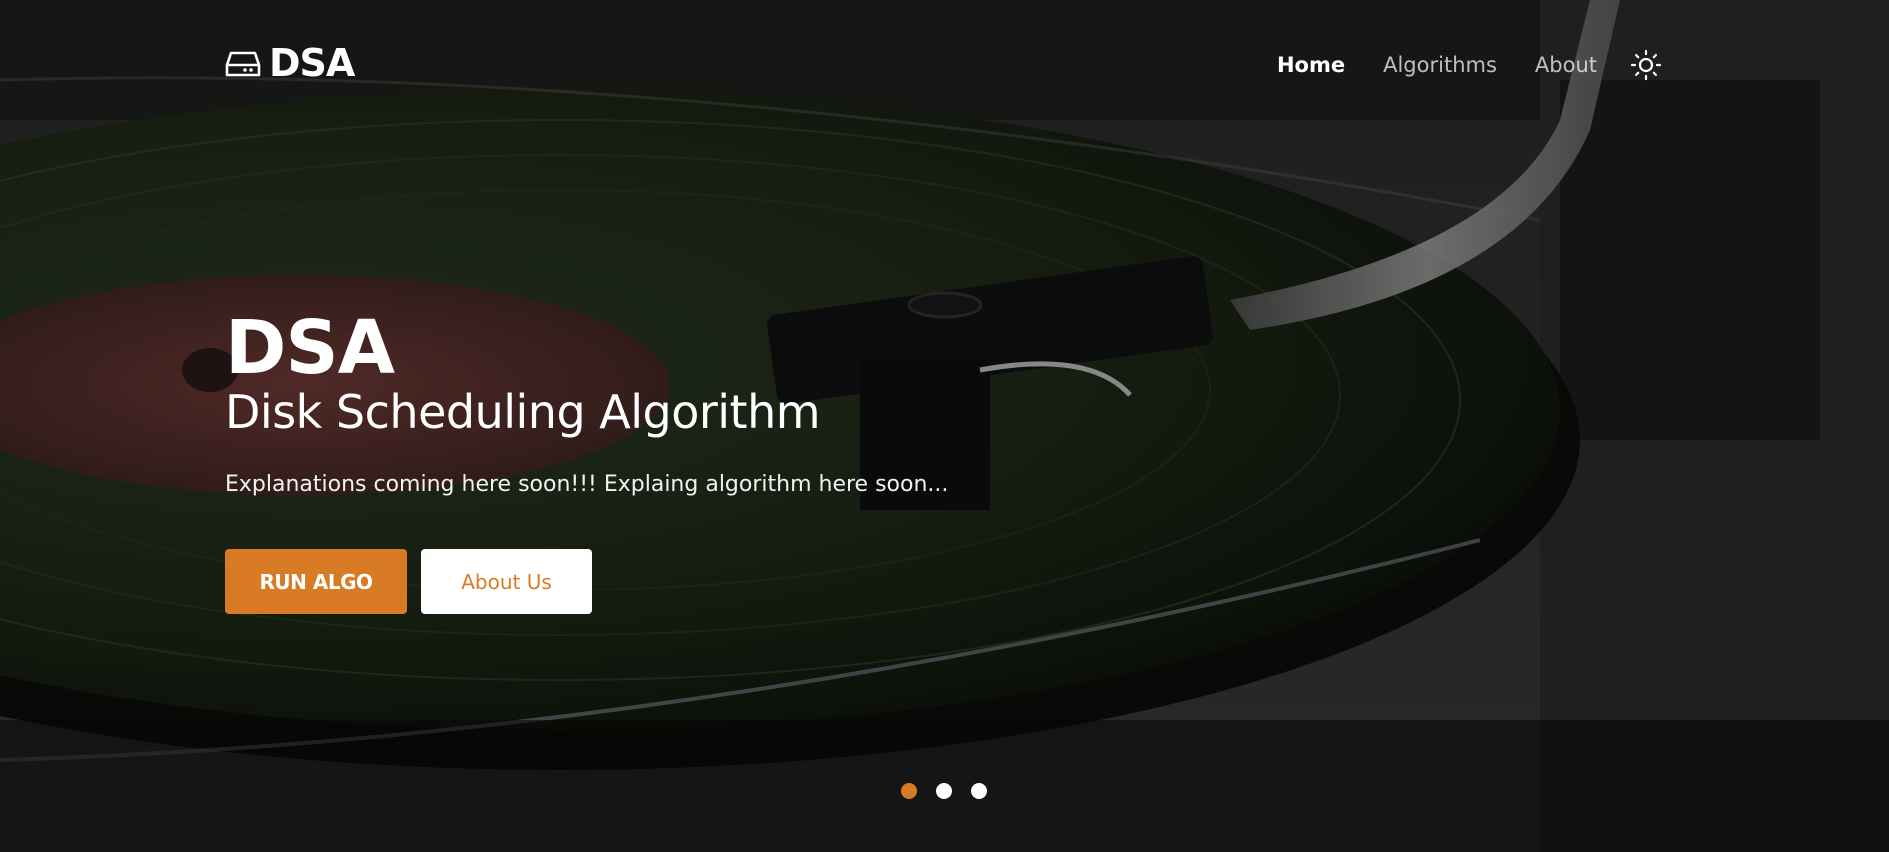 The height and width of the screenshot is (852, 1889). What do you see at coordinates (1566, 65) in the screenshot?
I see `nav-about: About` at bounding box center [1566, 65].